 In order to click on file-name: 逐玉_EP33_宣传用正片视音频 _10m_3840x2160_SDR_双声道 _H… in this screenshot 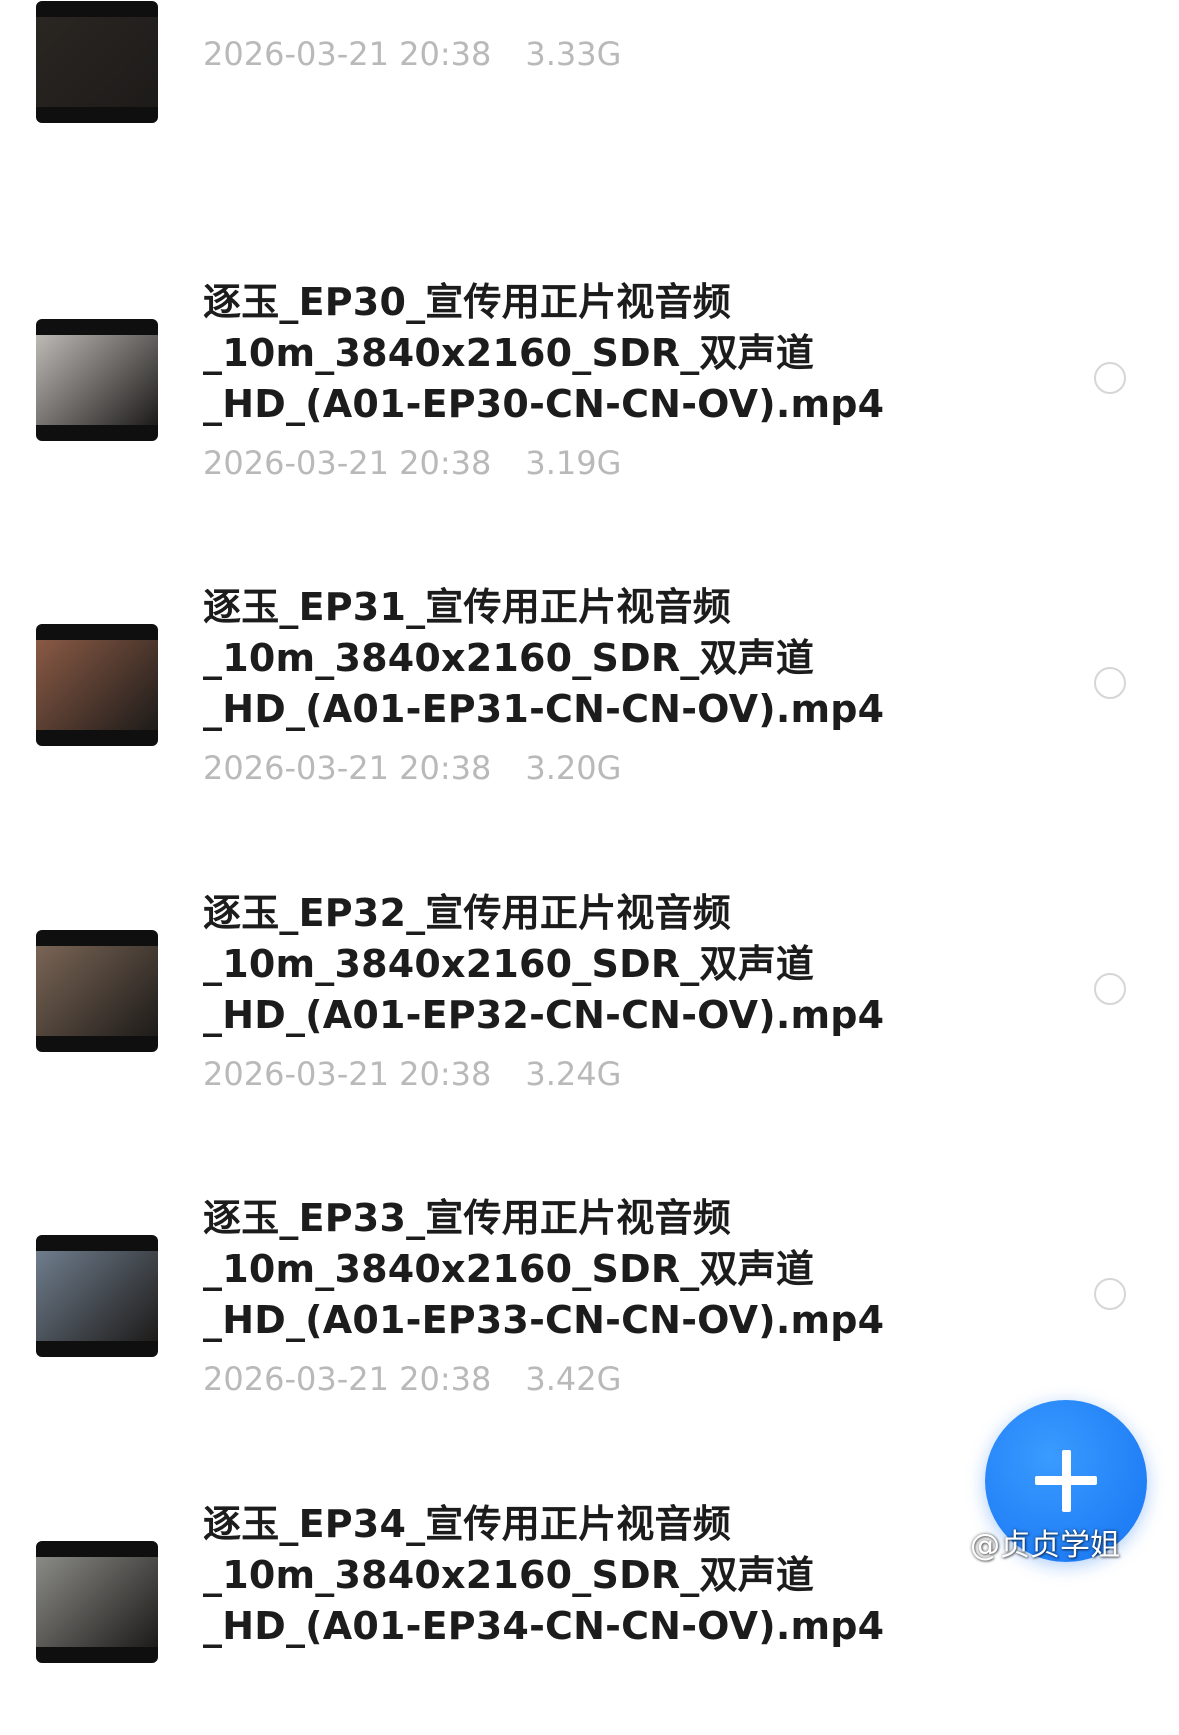, I will do `click(583, 1269)`.